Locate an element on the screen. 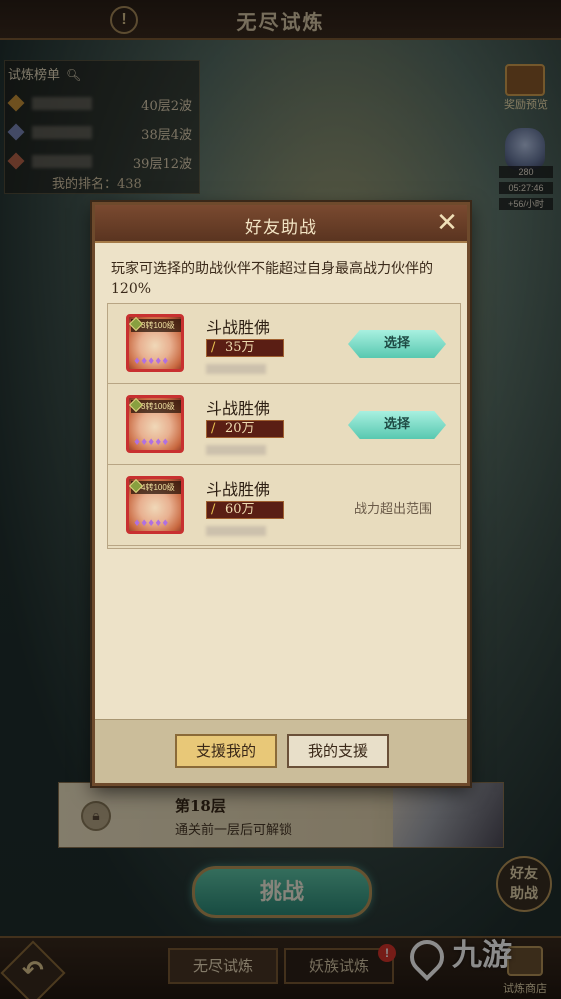 The width and height of the screenshot is (561, 999). list-item: 3转100级 ♦♦♦♦♦ 斗战胜佛 ∕ 35万 选择 is located at coordinates (284, 344).